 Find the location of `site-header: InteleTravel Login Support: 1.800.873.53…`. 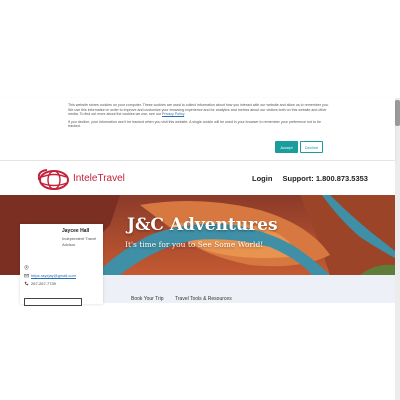

site-header: InteleTravel Login Support: 1.800.873.53… is located at coordinates (197, 178).